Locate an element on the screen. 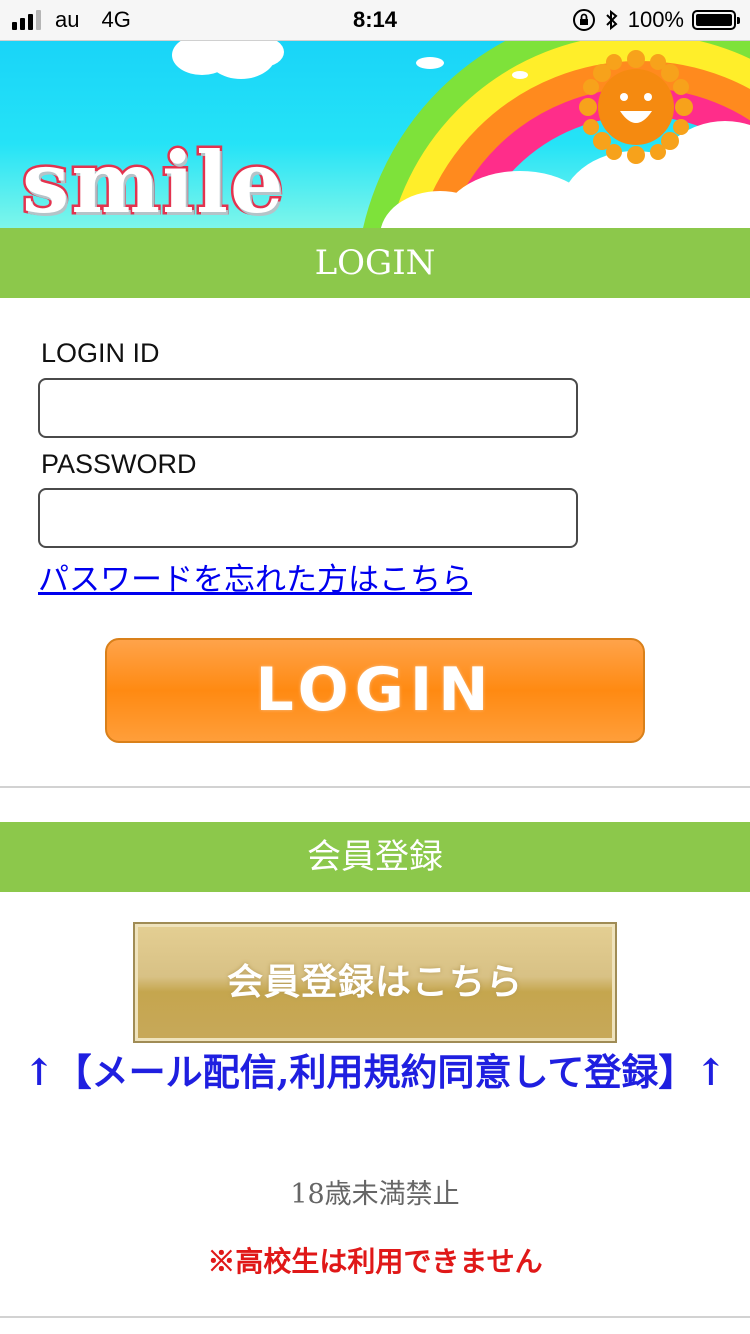 Image resolution: width=750 pixels, height=1334 pixels. footer-divider is located at coordinates (375, 1317).